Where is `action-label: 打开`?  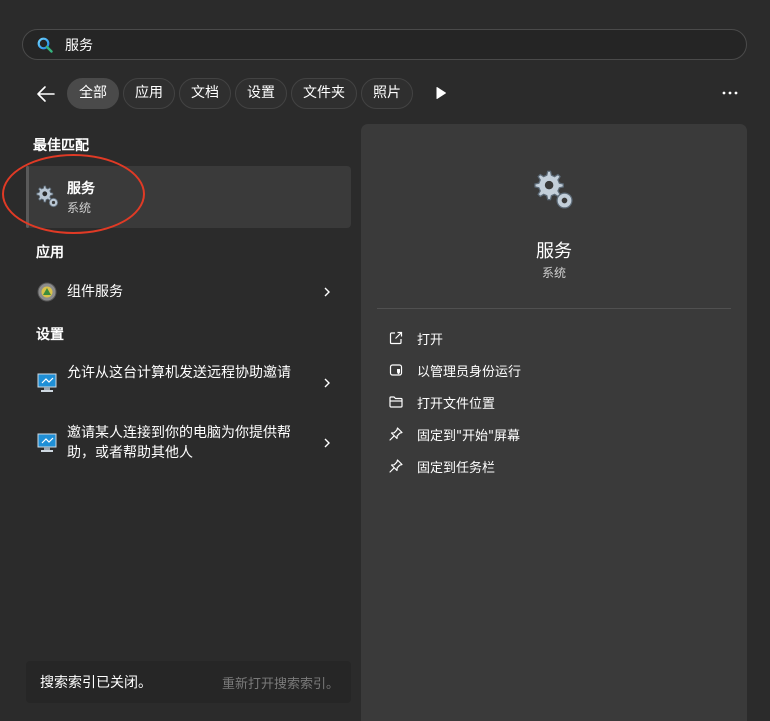 action-label: 打开 is located at coordinates (430, 340).